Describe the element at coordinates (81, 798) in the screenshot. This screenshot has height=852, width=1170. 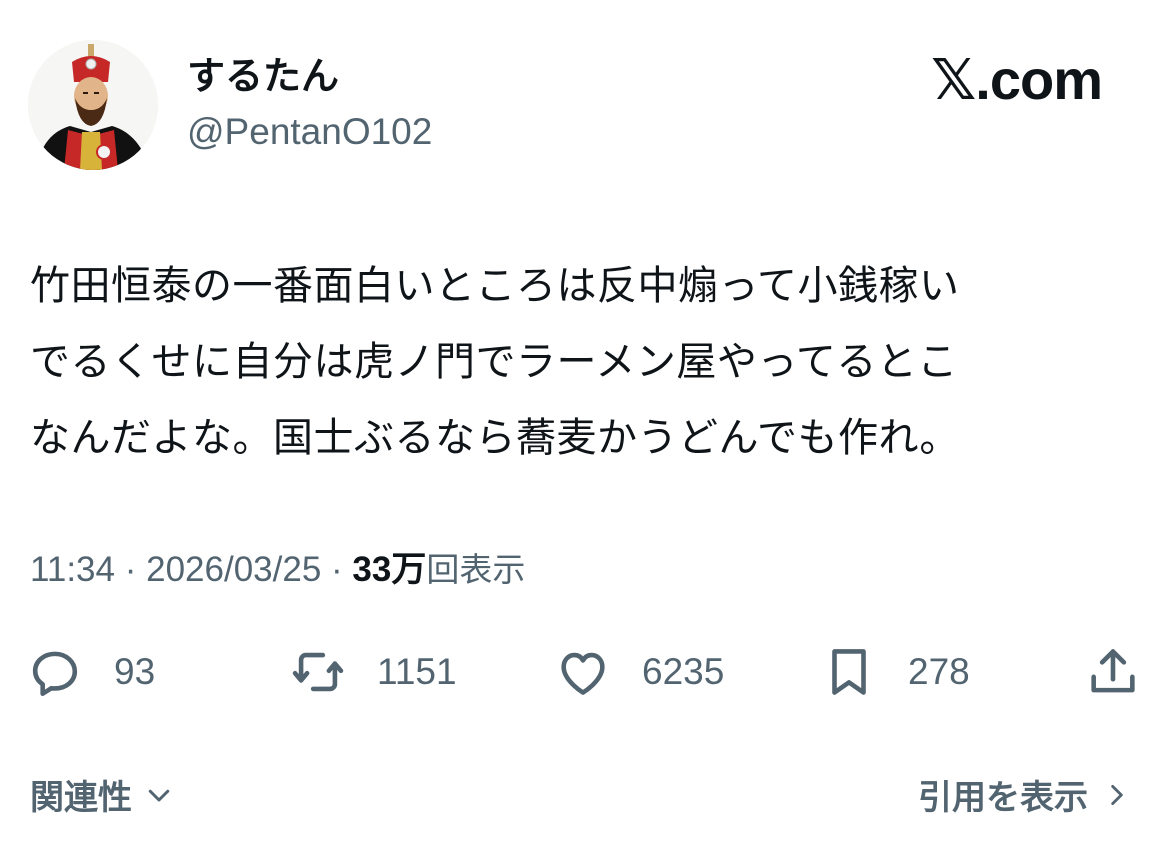
I see `relevance-label: 関連性` at that location.